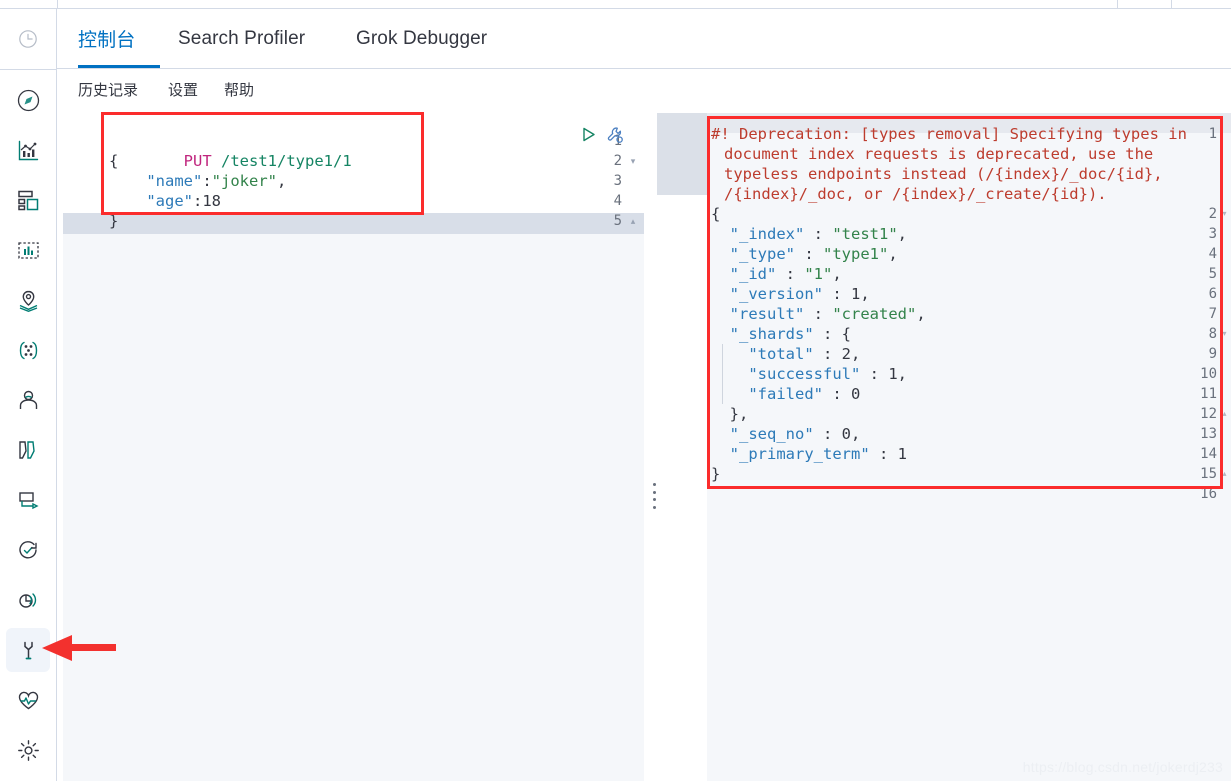  Describe the element at coordinates (1208, 414) in the screenshot. I see `line-number: 12` at that location.